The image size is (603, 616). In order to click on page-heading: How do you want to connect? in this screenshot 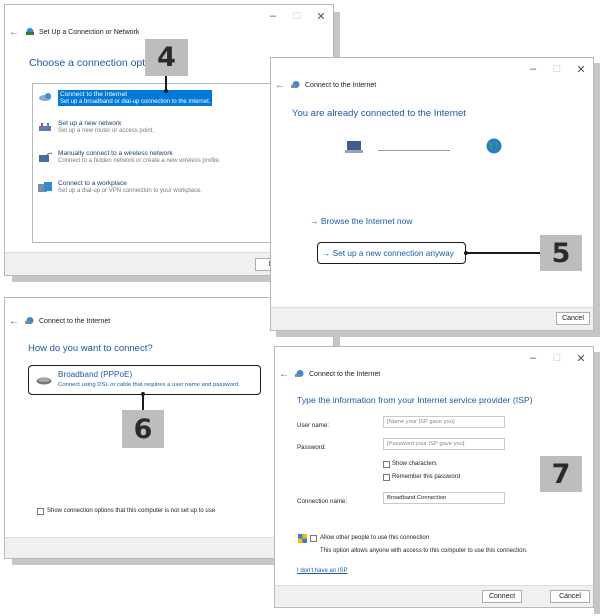, I will do `click(90, 348)`.